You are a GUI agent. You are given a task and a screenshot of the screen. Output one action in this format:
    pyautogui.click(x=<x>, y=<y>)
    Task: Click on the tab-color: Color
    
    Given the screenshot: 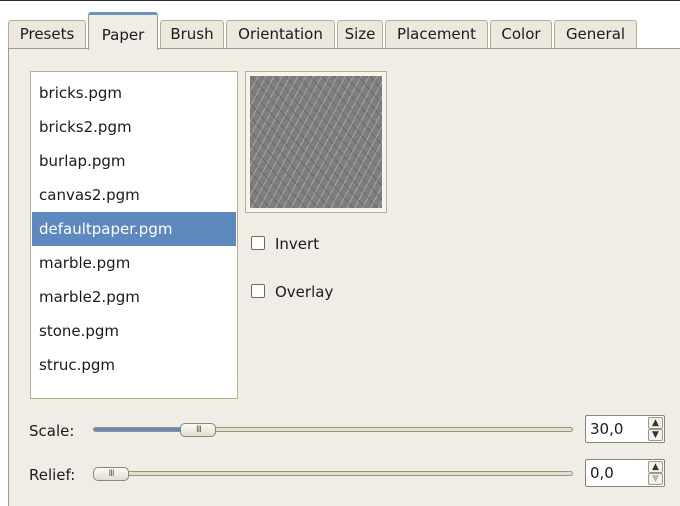 What is the action you would take?
    pyautogui.click(x=521, y=34)
    